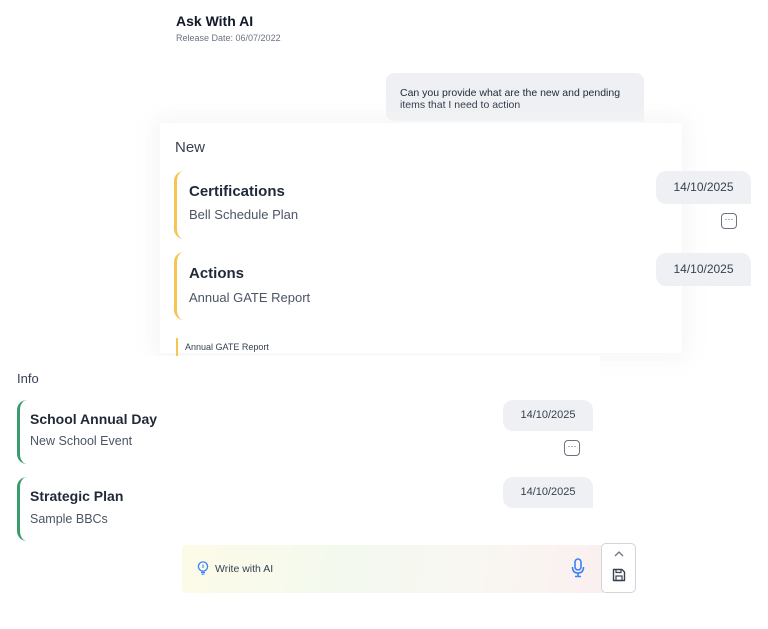  Describe the element at coordinates (619, 554) in the screenshot. I see `chevron-up-icon` at that location.